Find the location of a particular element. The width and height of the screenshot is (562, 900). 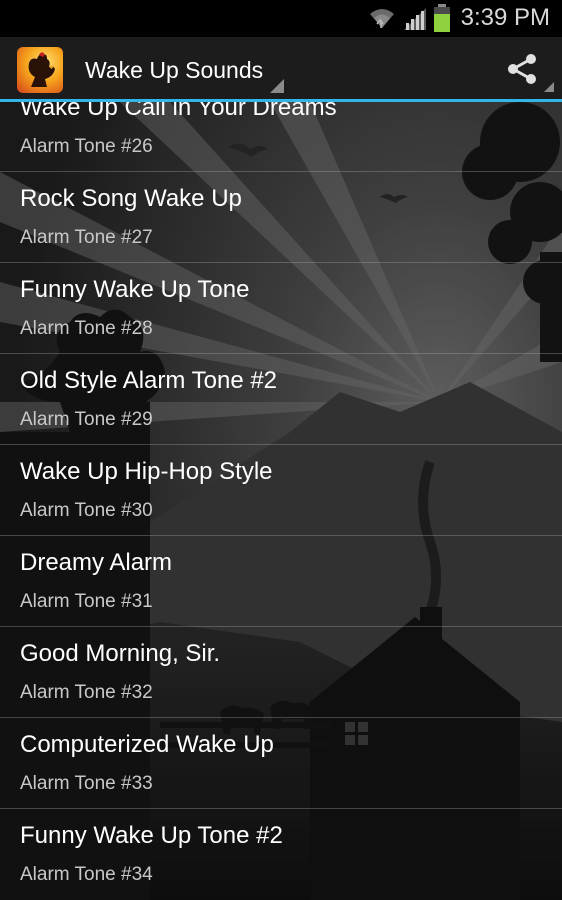

list-item: Wake Up Hip-Hop Style Alarm Tone #30 is located at coordinates (281, 490).